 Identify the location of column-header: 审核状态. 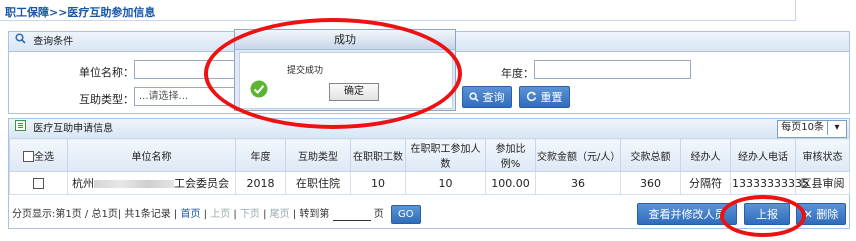
(822, 155).